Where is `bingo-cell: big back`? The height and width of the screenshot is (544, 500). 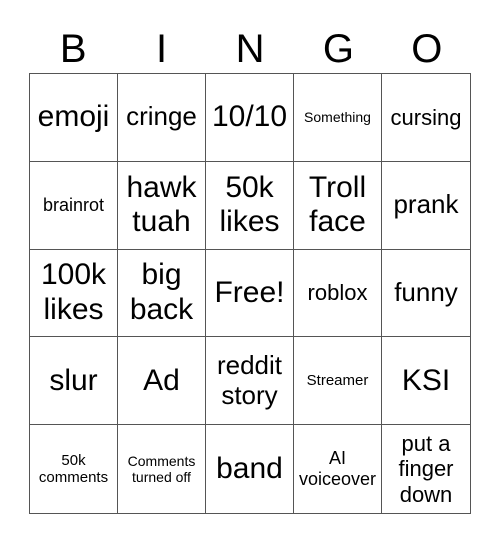 bingo-cell: big back is located at coordinates (162, 293).